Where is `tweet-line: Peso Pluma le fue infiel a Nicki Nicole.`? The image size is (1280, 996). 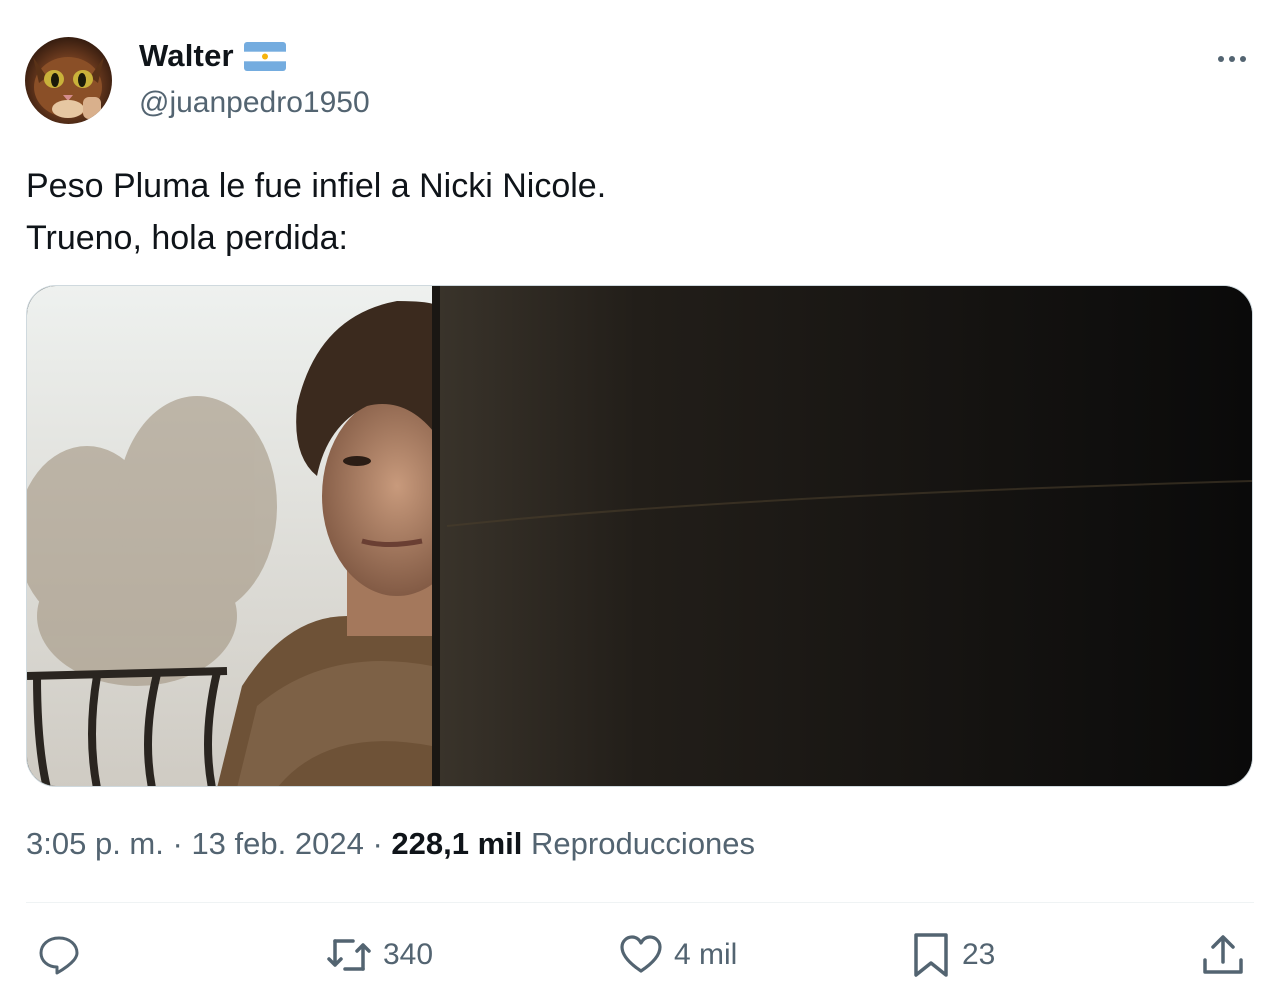
tweet-line: Peso Pluma le fue infiel a Nicki Nicole. is located at coordinates (316, 186).